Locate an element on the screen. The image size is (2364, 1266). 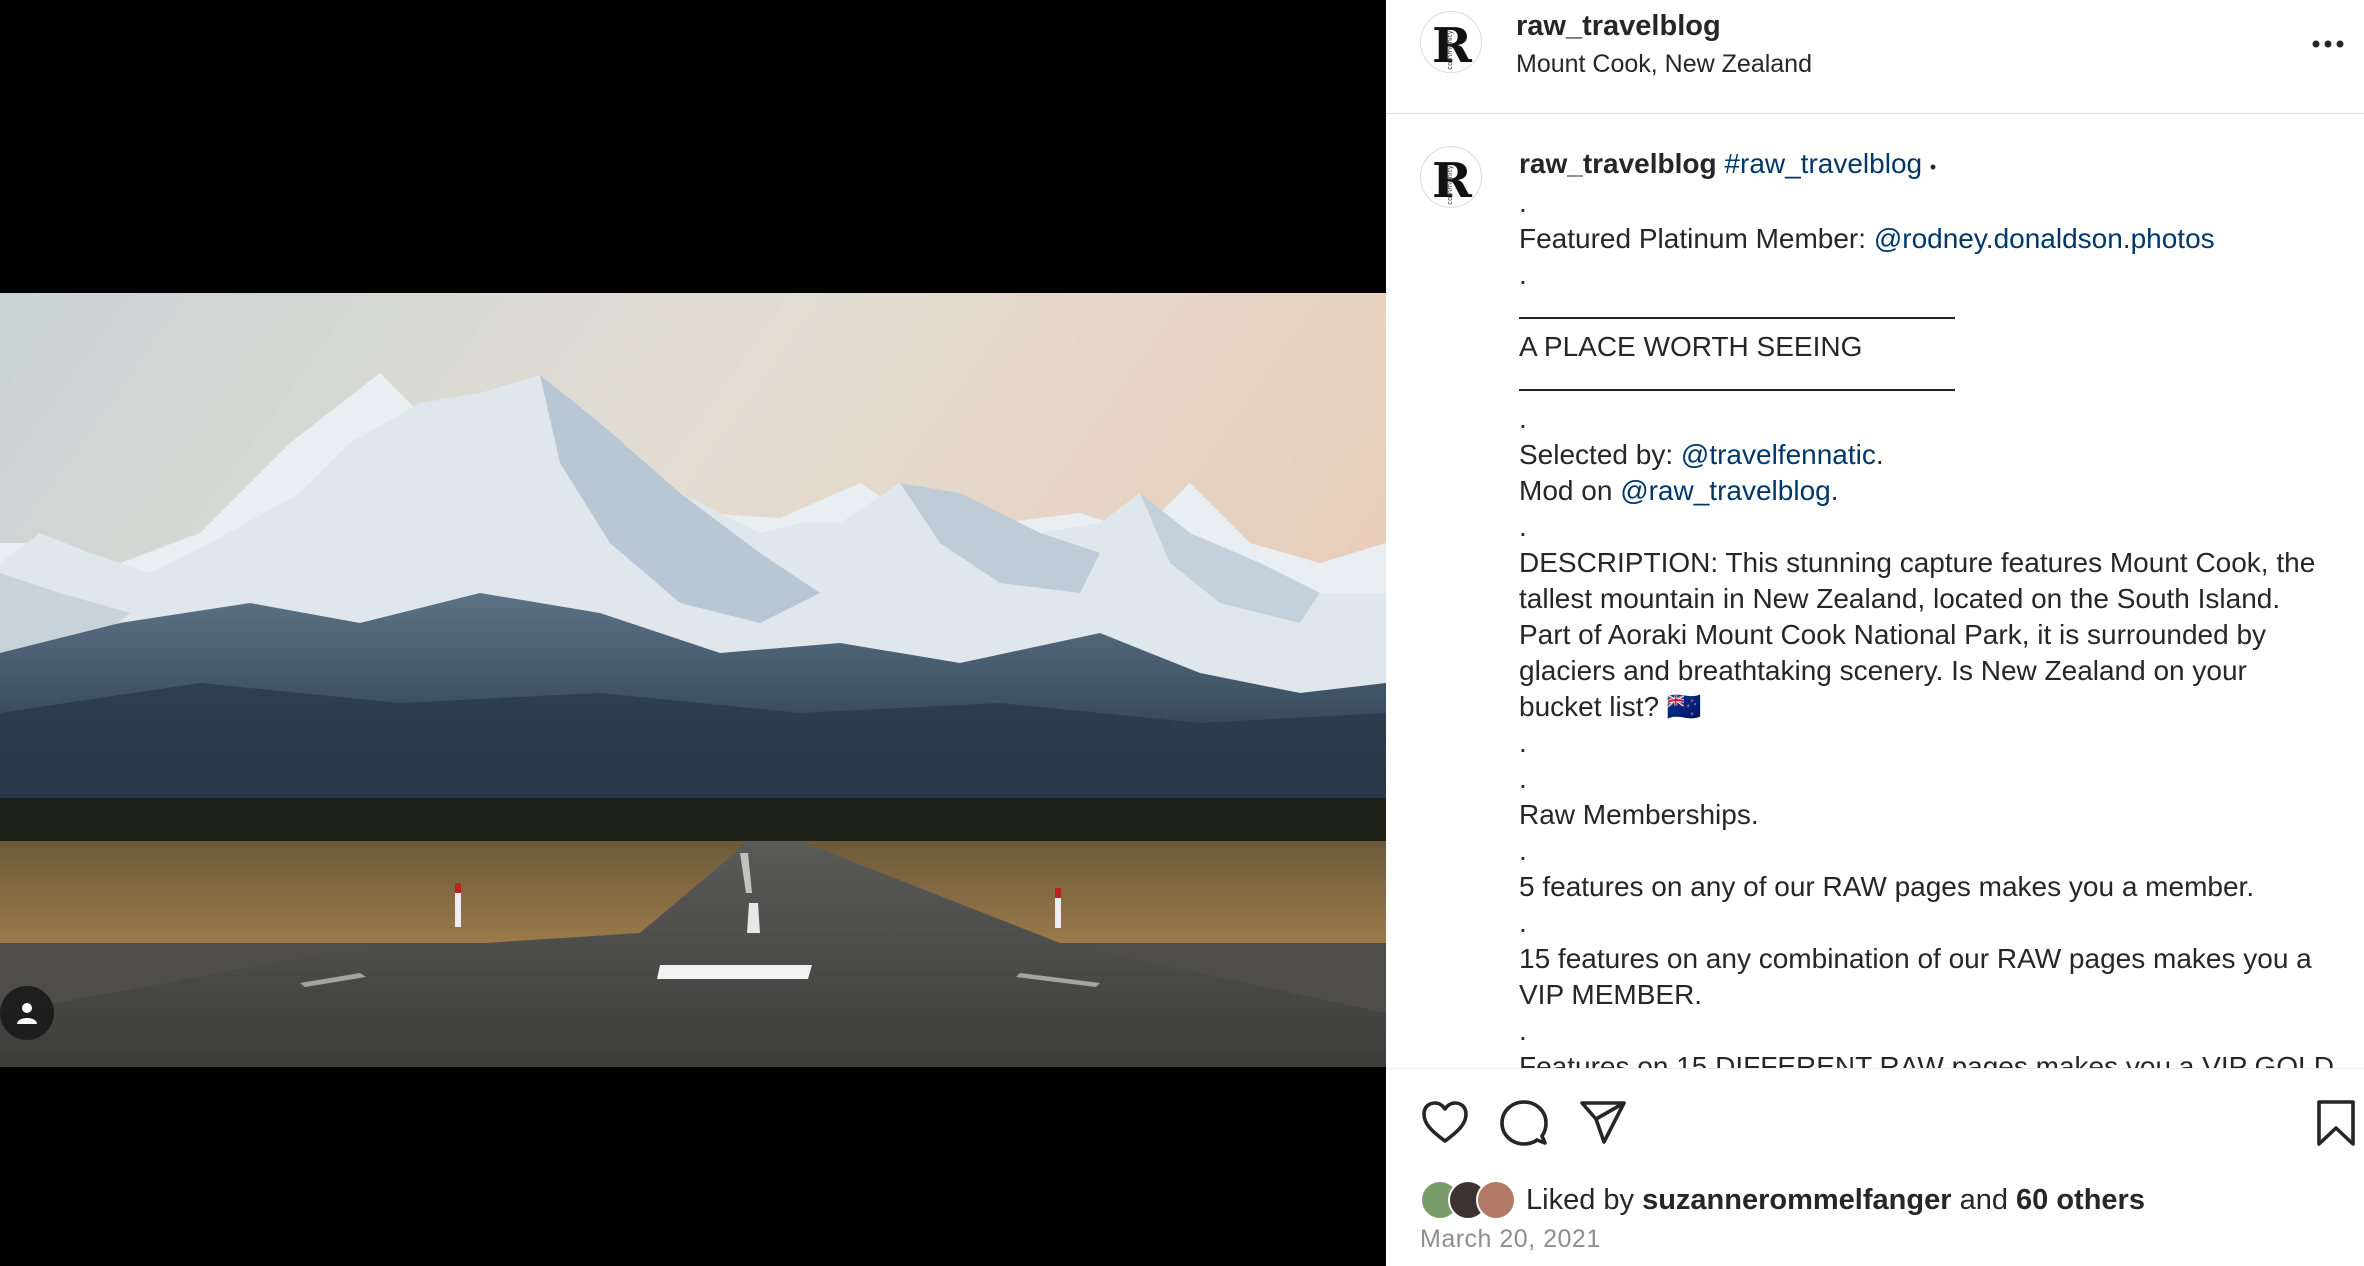
mod-line: Mod on @raw_travelblog. is located at coordinates (1925, 491).